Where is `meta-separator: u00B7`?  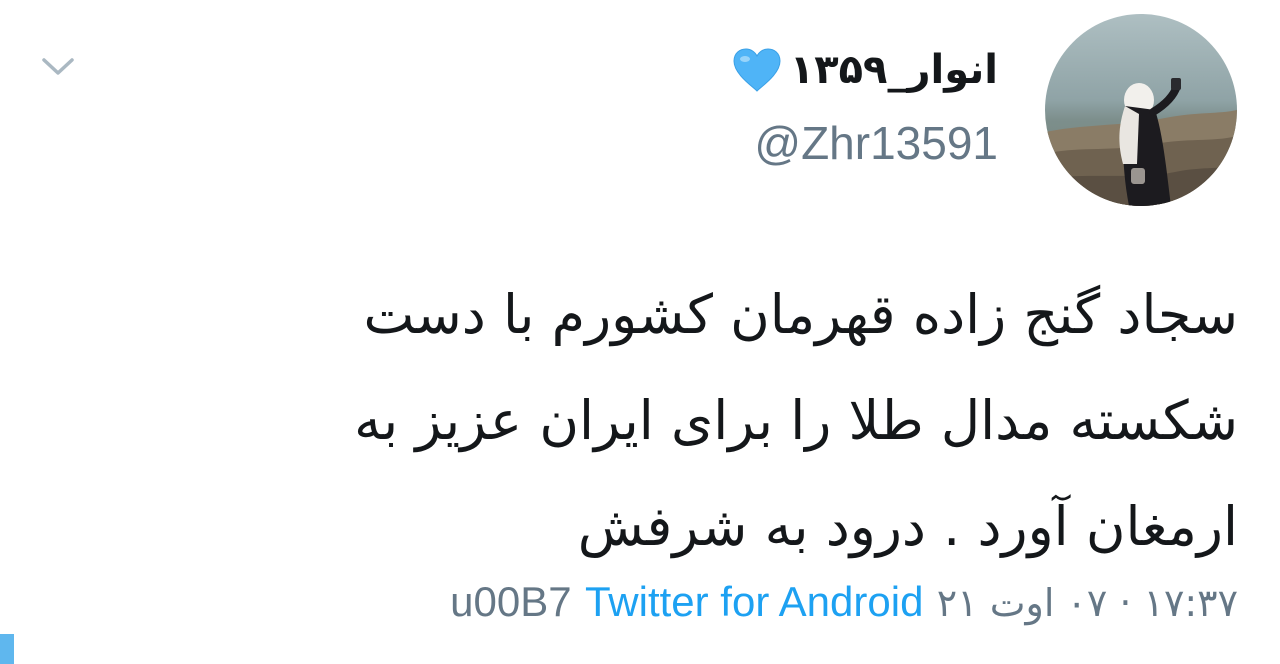 meta-separator: u00B7 is located at coordinates (511, 601).